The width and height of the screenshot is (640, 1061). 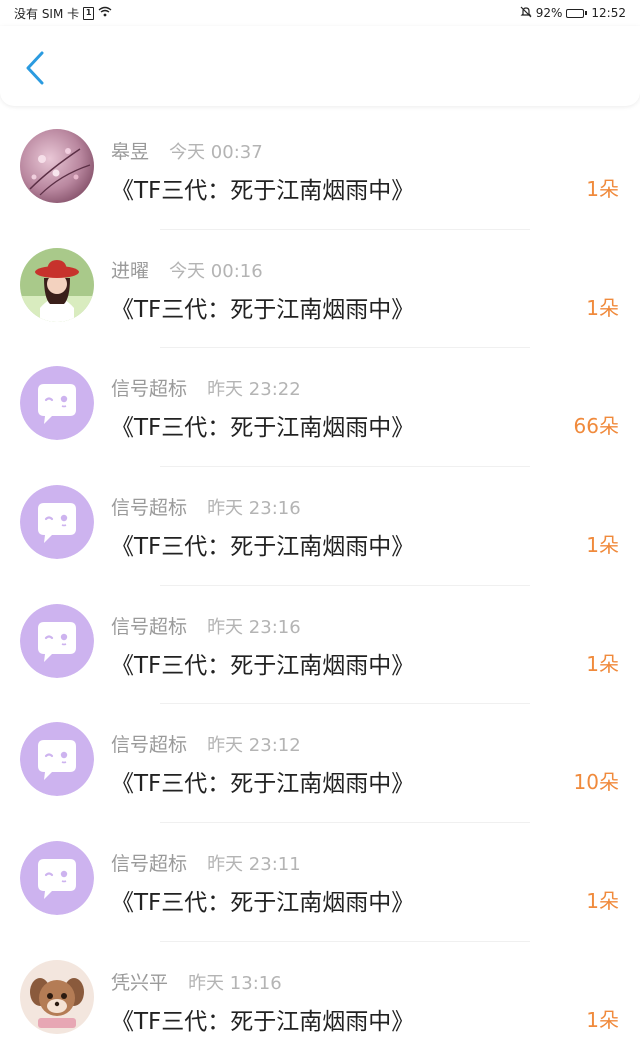 What do you see at coordinates (320, 1001) in the screenshot?
I see `list-item: 凭兴平 昨天 13:16 《TF三代：死于江南烟雨中》 1朵` at bounding box center [320, 1001].